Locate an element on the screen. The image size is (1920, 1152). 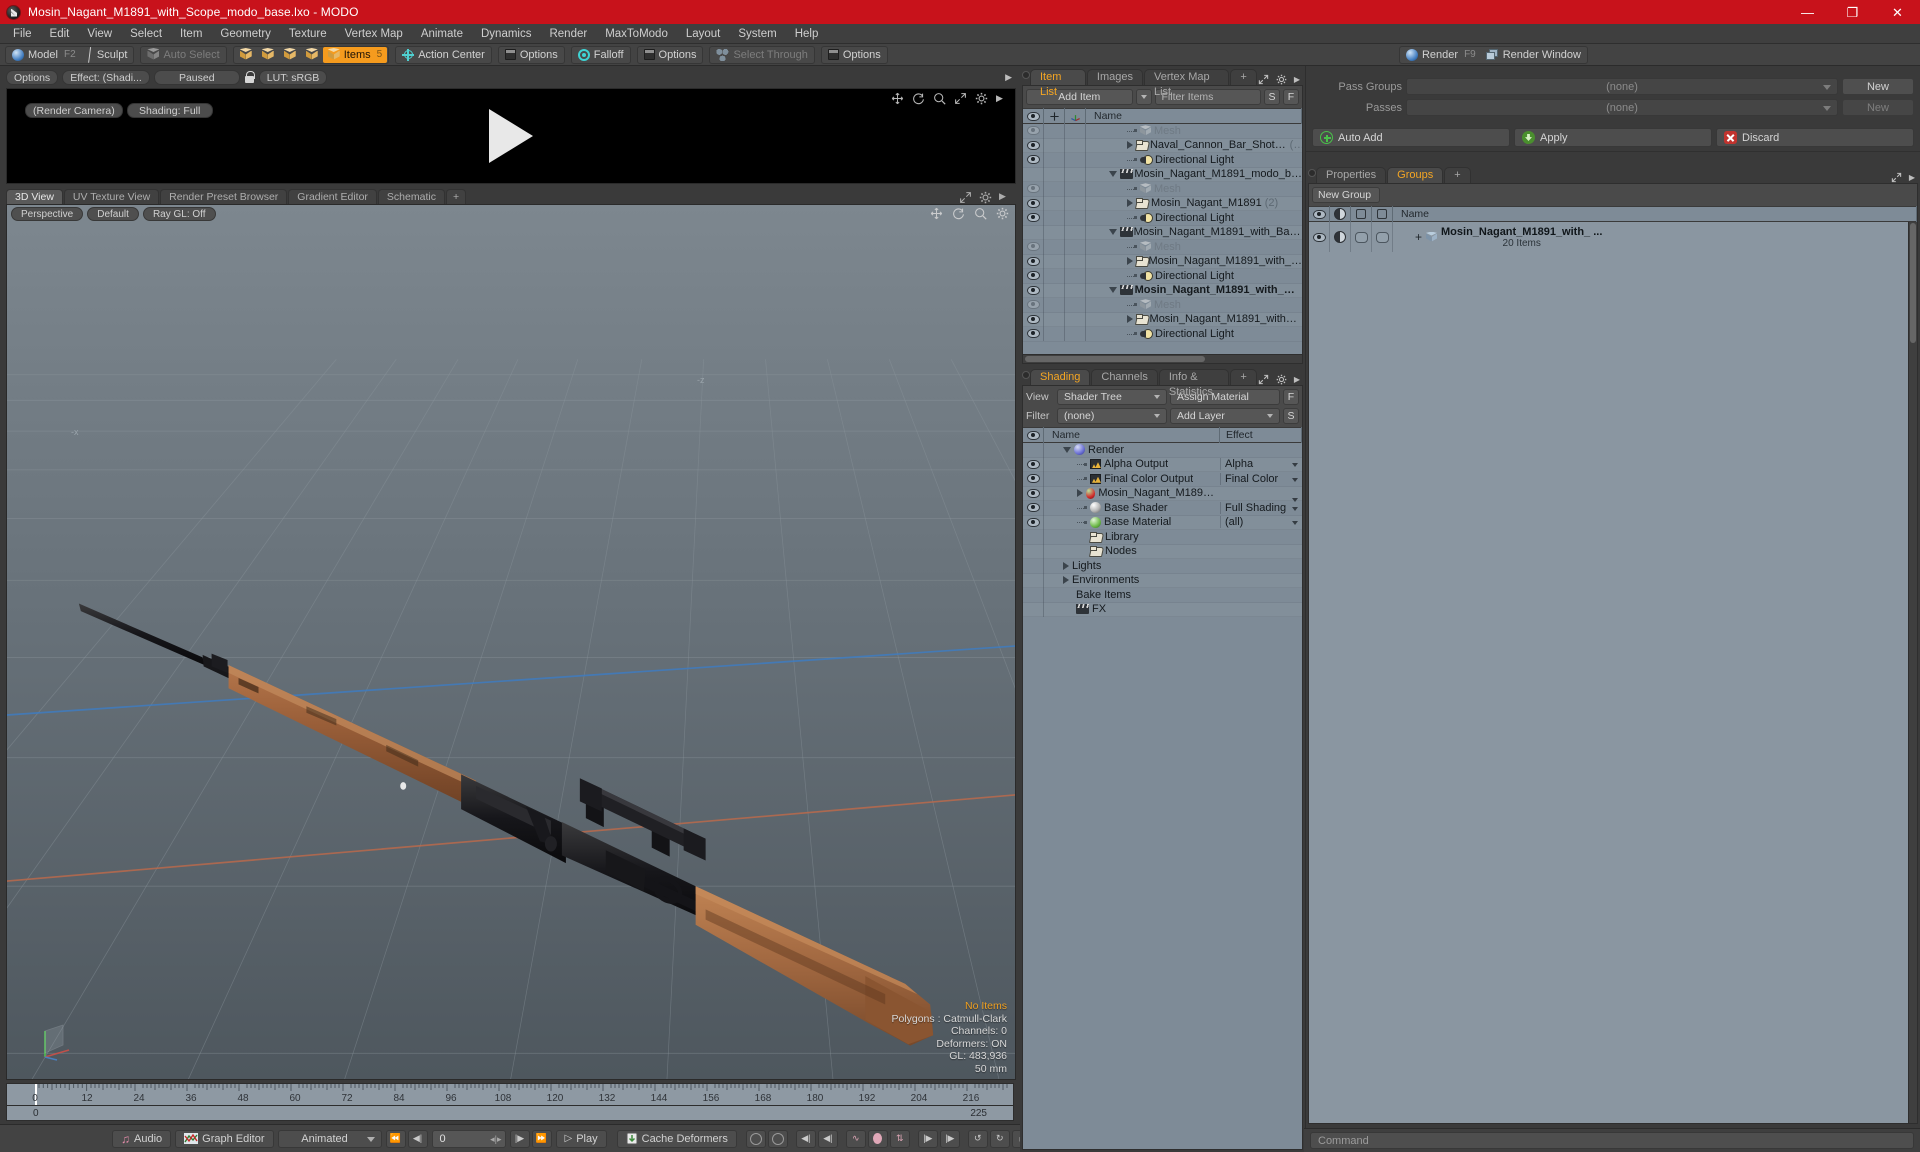
tab-add-button: + is located at coordinates (1243, 377).